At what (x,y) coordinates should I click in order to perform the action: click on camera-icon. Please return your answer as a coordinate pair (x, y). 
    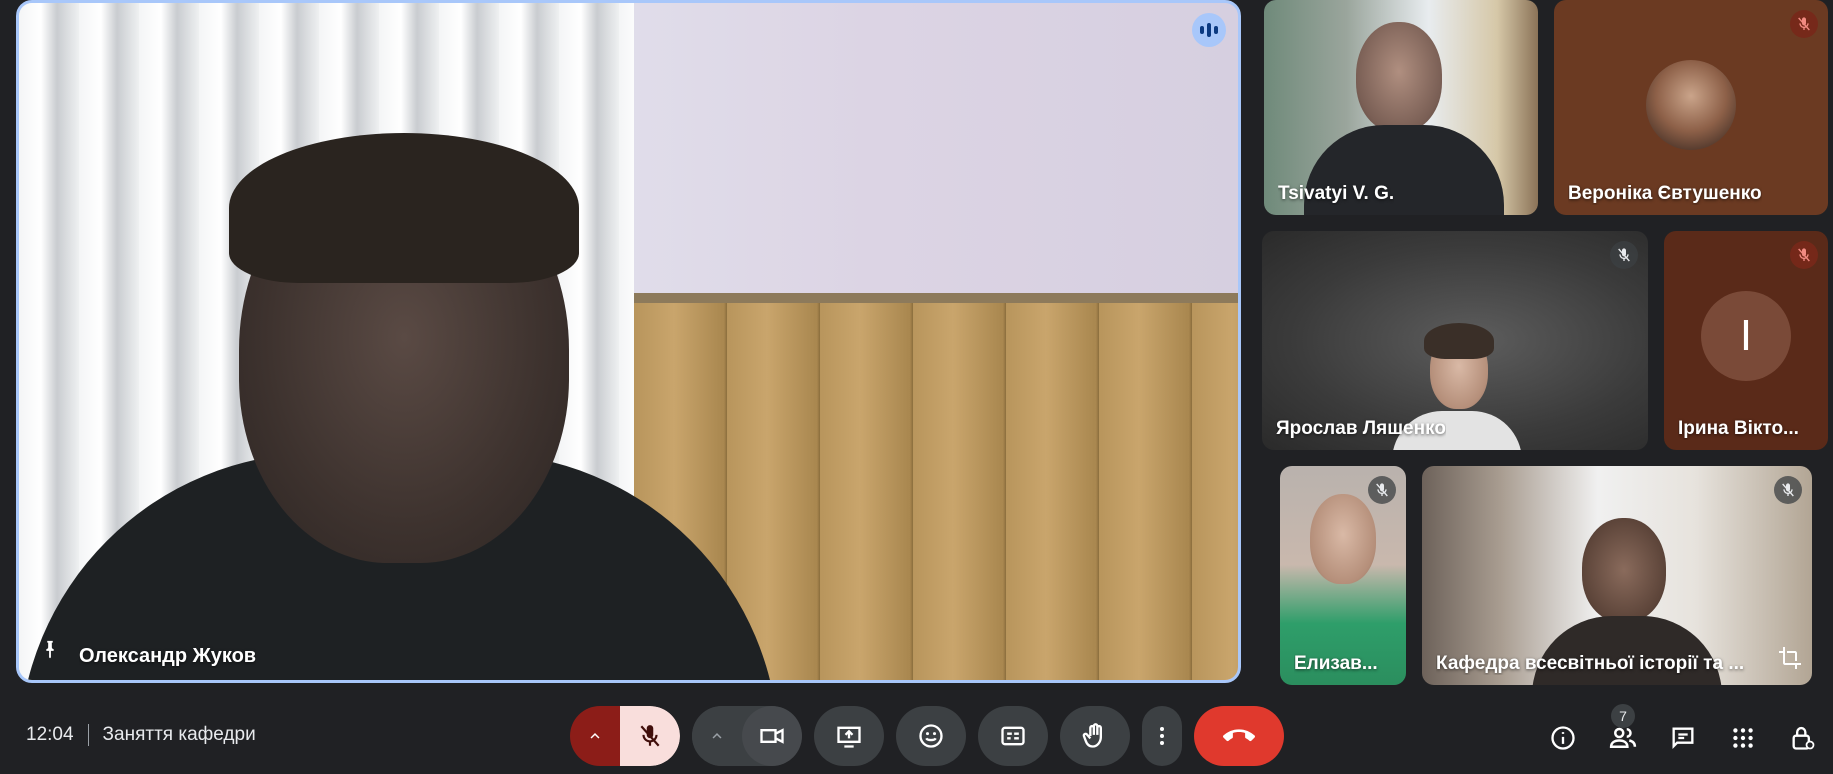
    Looking at the image, I should click on (772, 736).